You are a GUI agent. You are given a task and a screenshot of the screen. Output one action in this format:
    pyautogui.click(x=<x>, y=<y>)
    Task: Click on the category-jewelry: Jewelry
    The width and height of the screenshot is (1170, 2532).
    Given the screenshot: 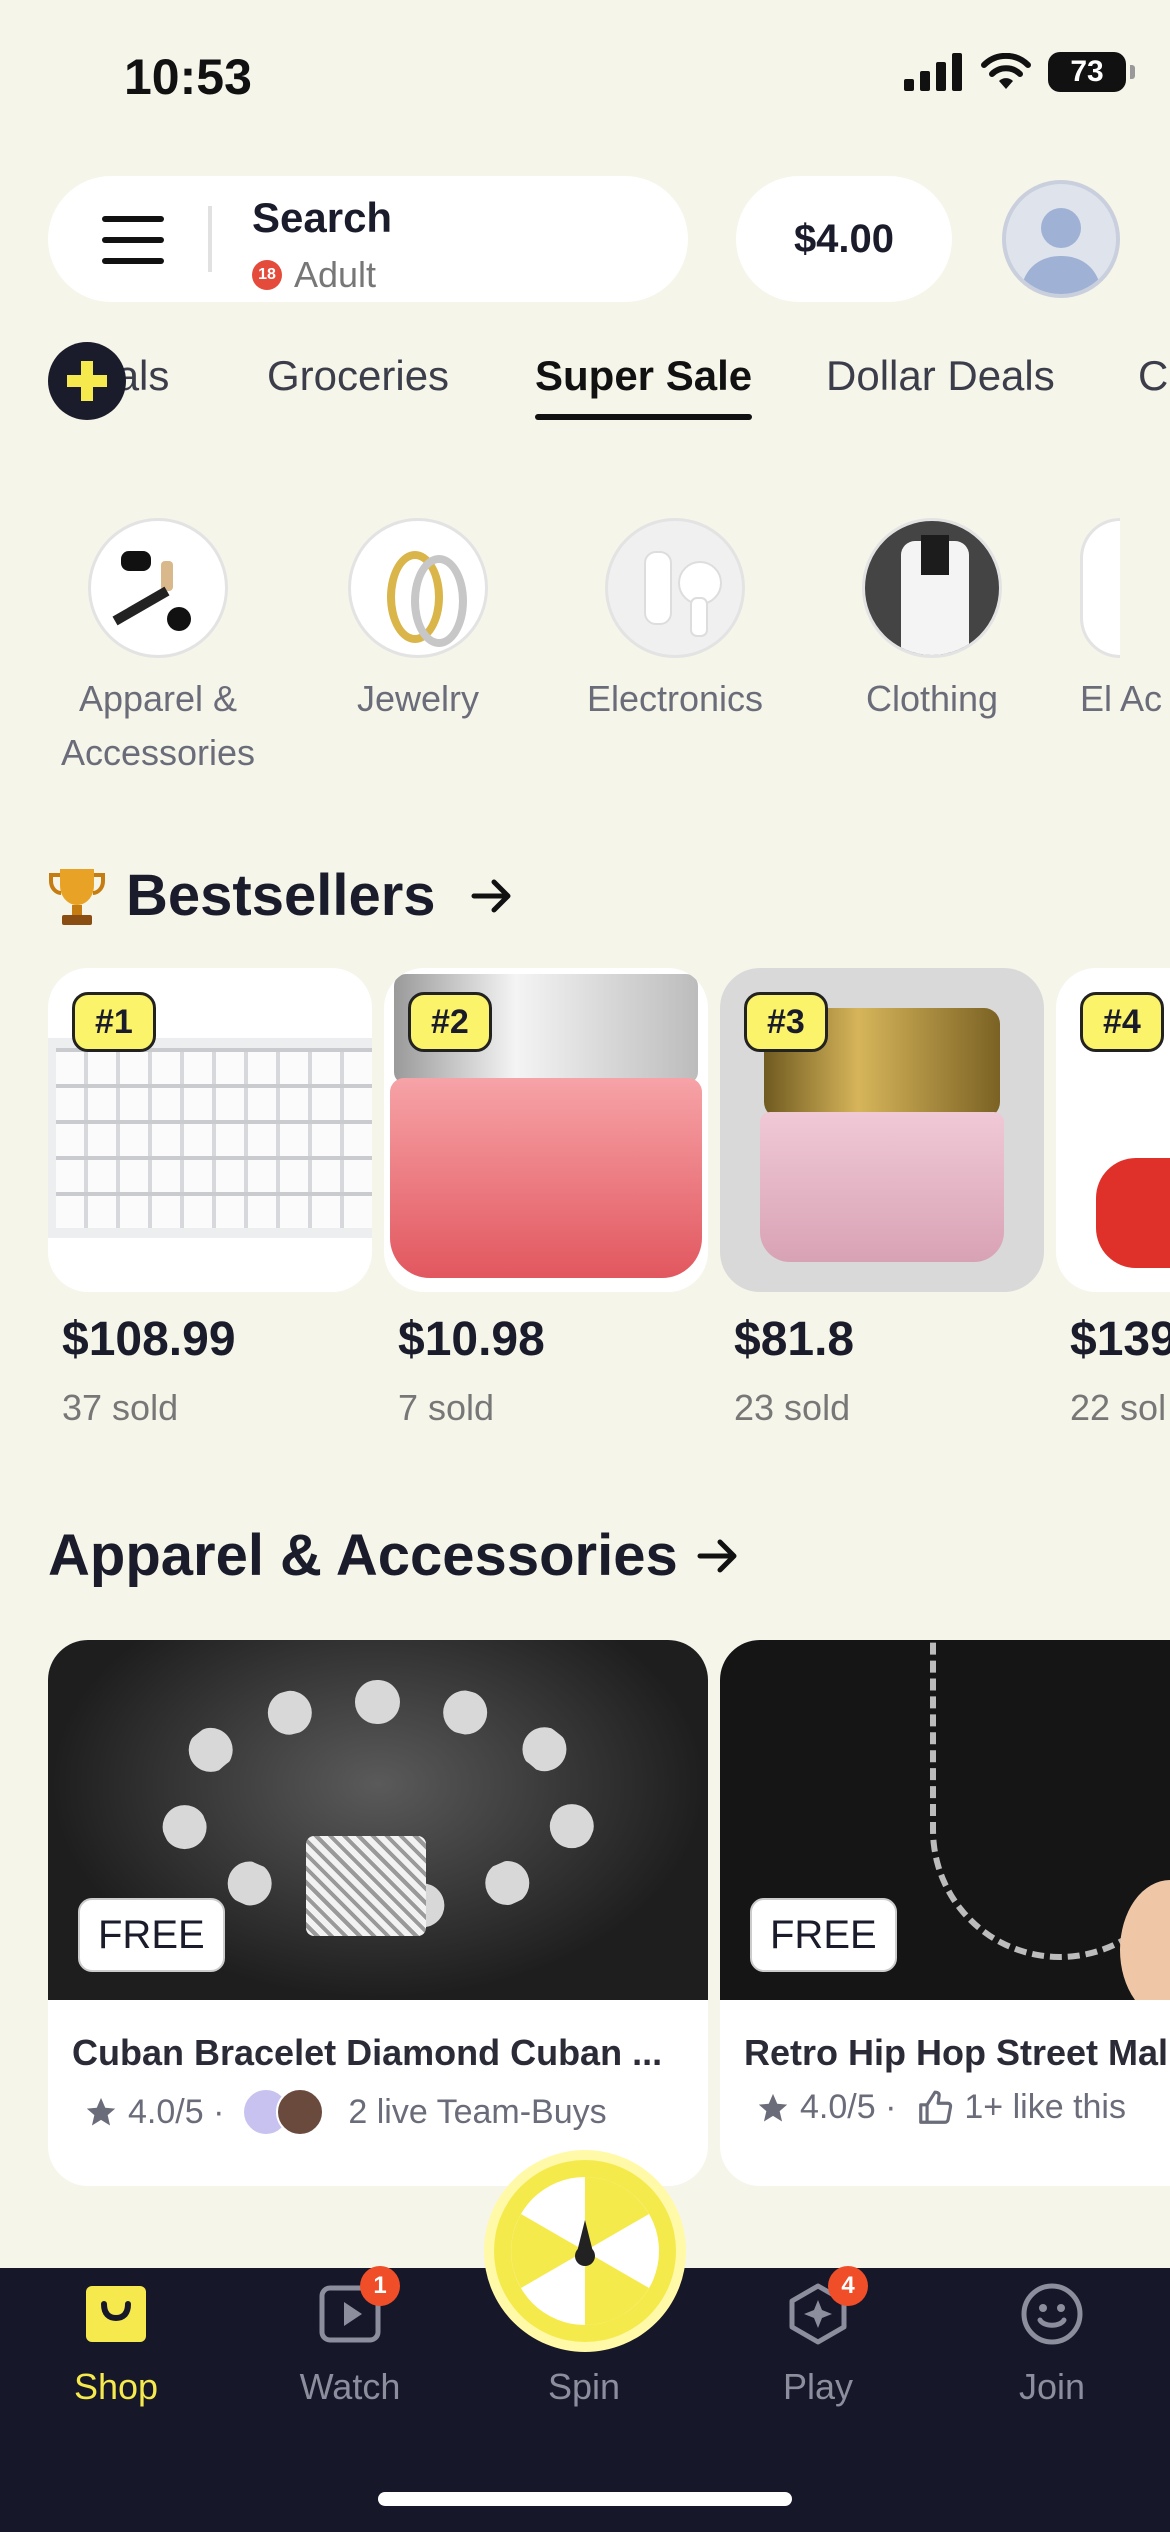 What is the action you would take?
    pyautogui.click(x=418, y=622)
    